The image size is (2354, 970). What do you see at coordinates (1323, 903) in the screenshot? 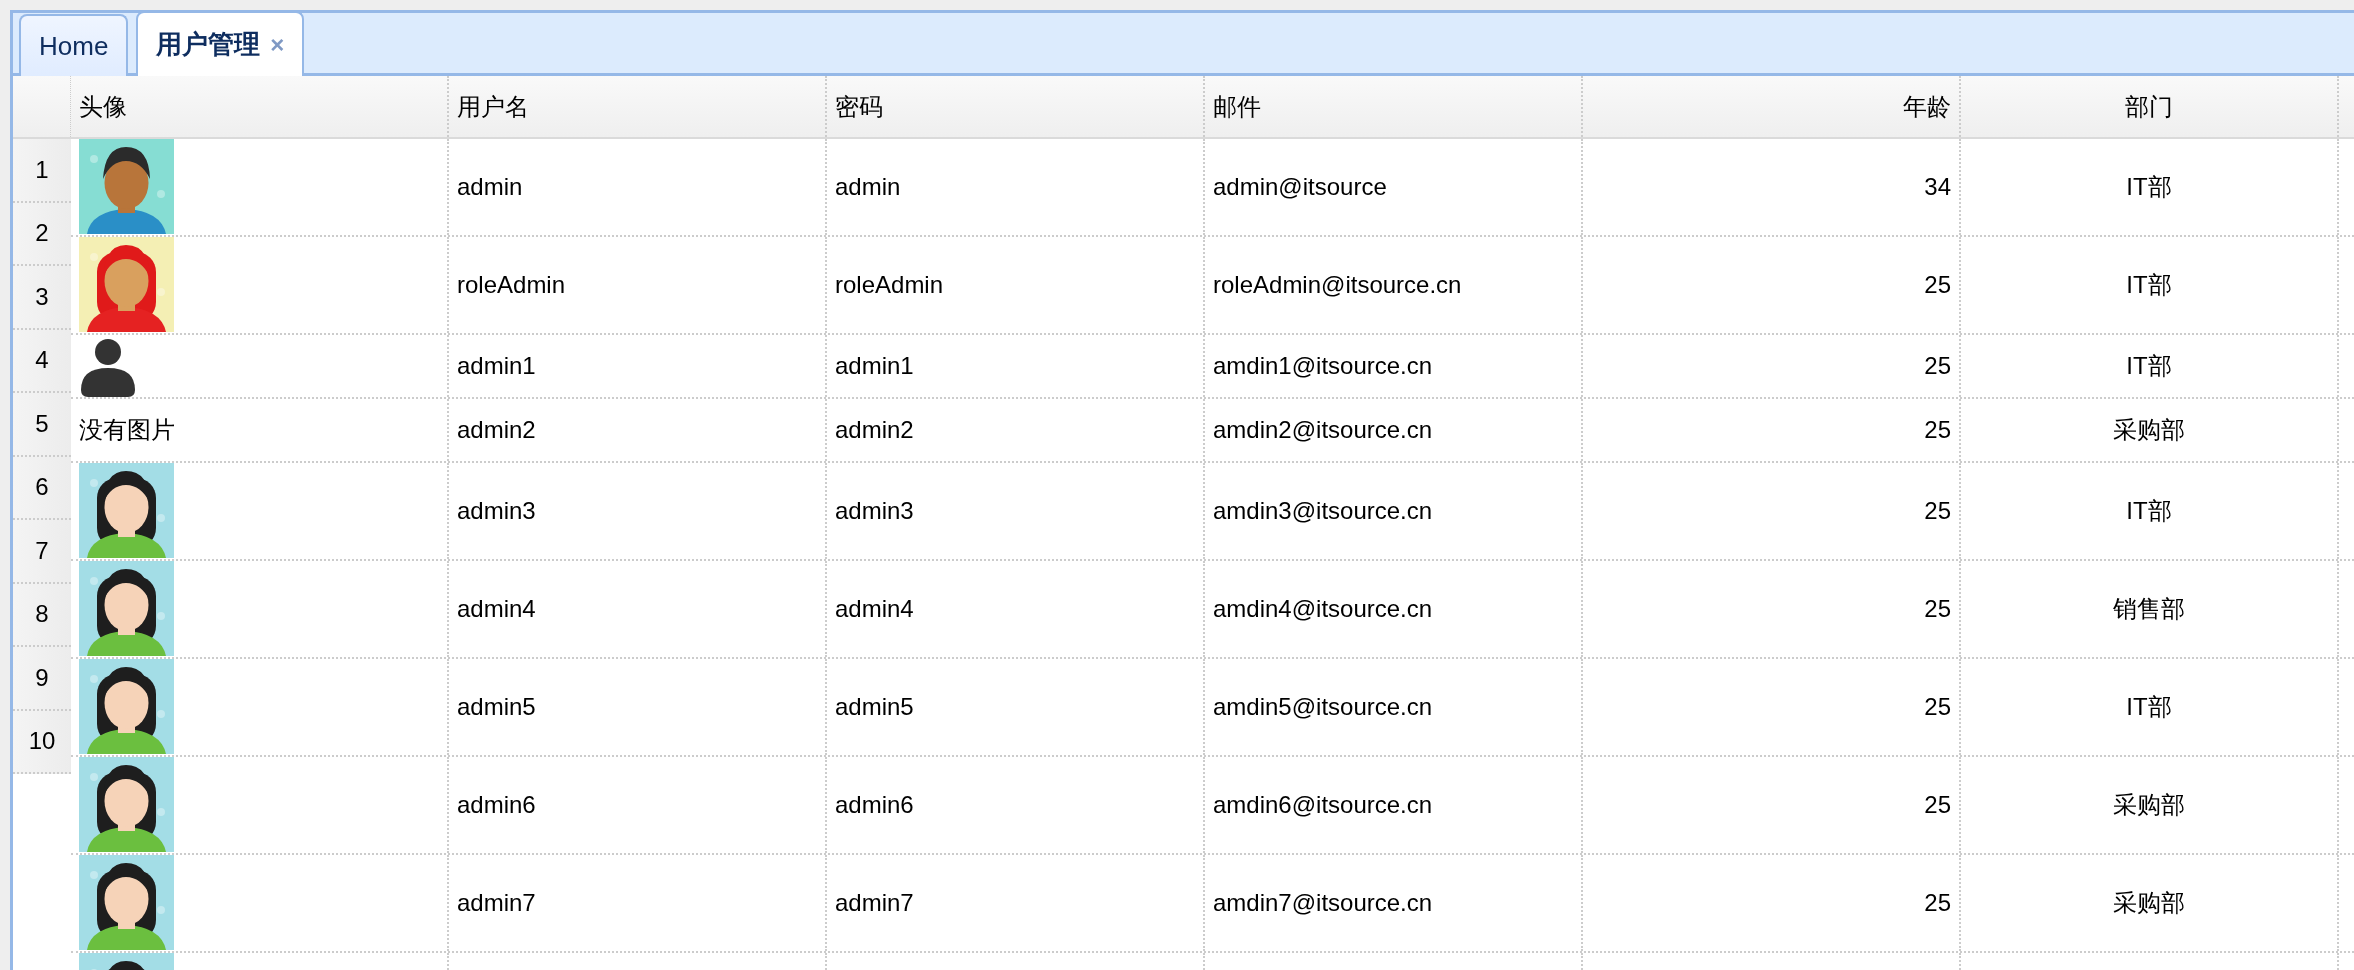
I see `table-cell-text: amdin7@itsource.cn` at bounding box center [1323, 903].